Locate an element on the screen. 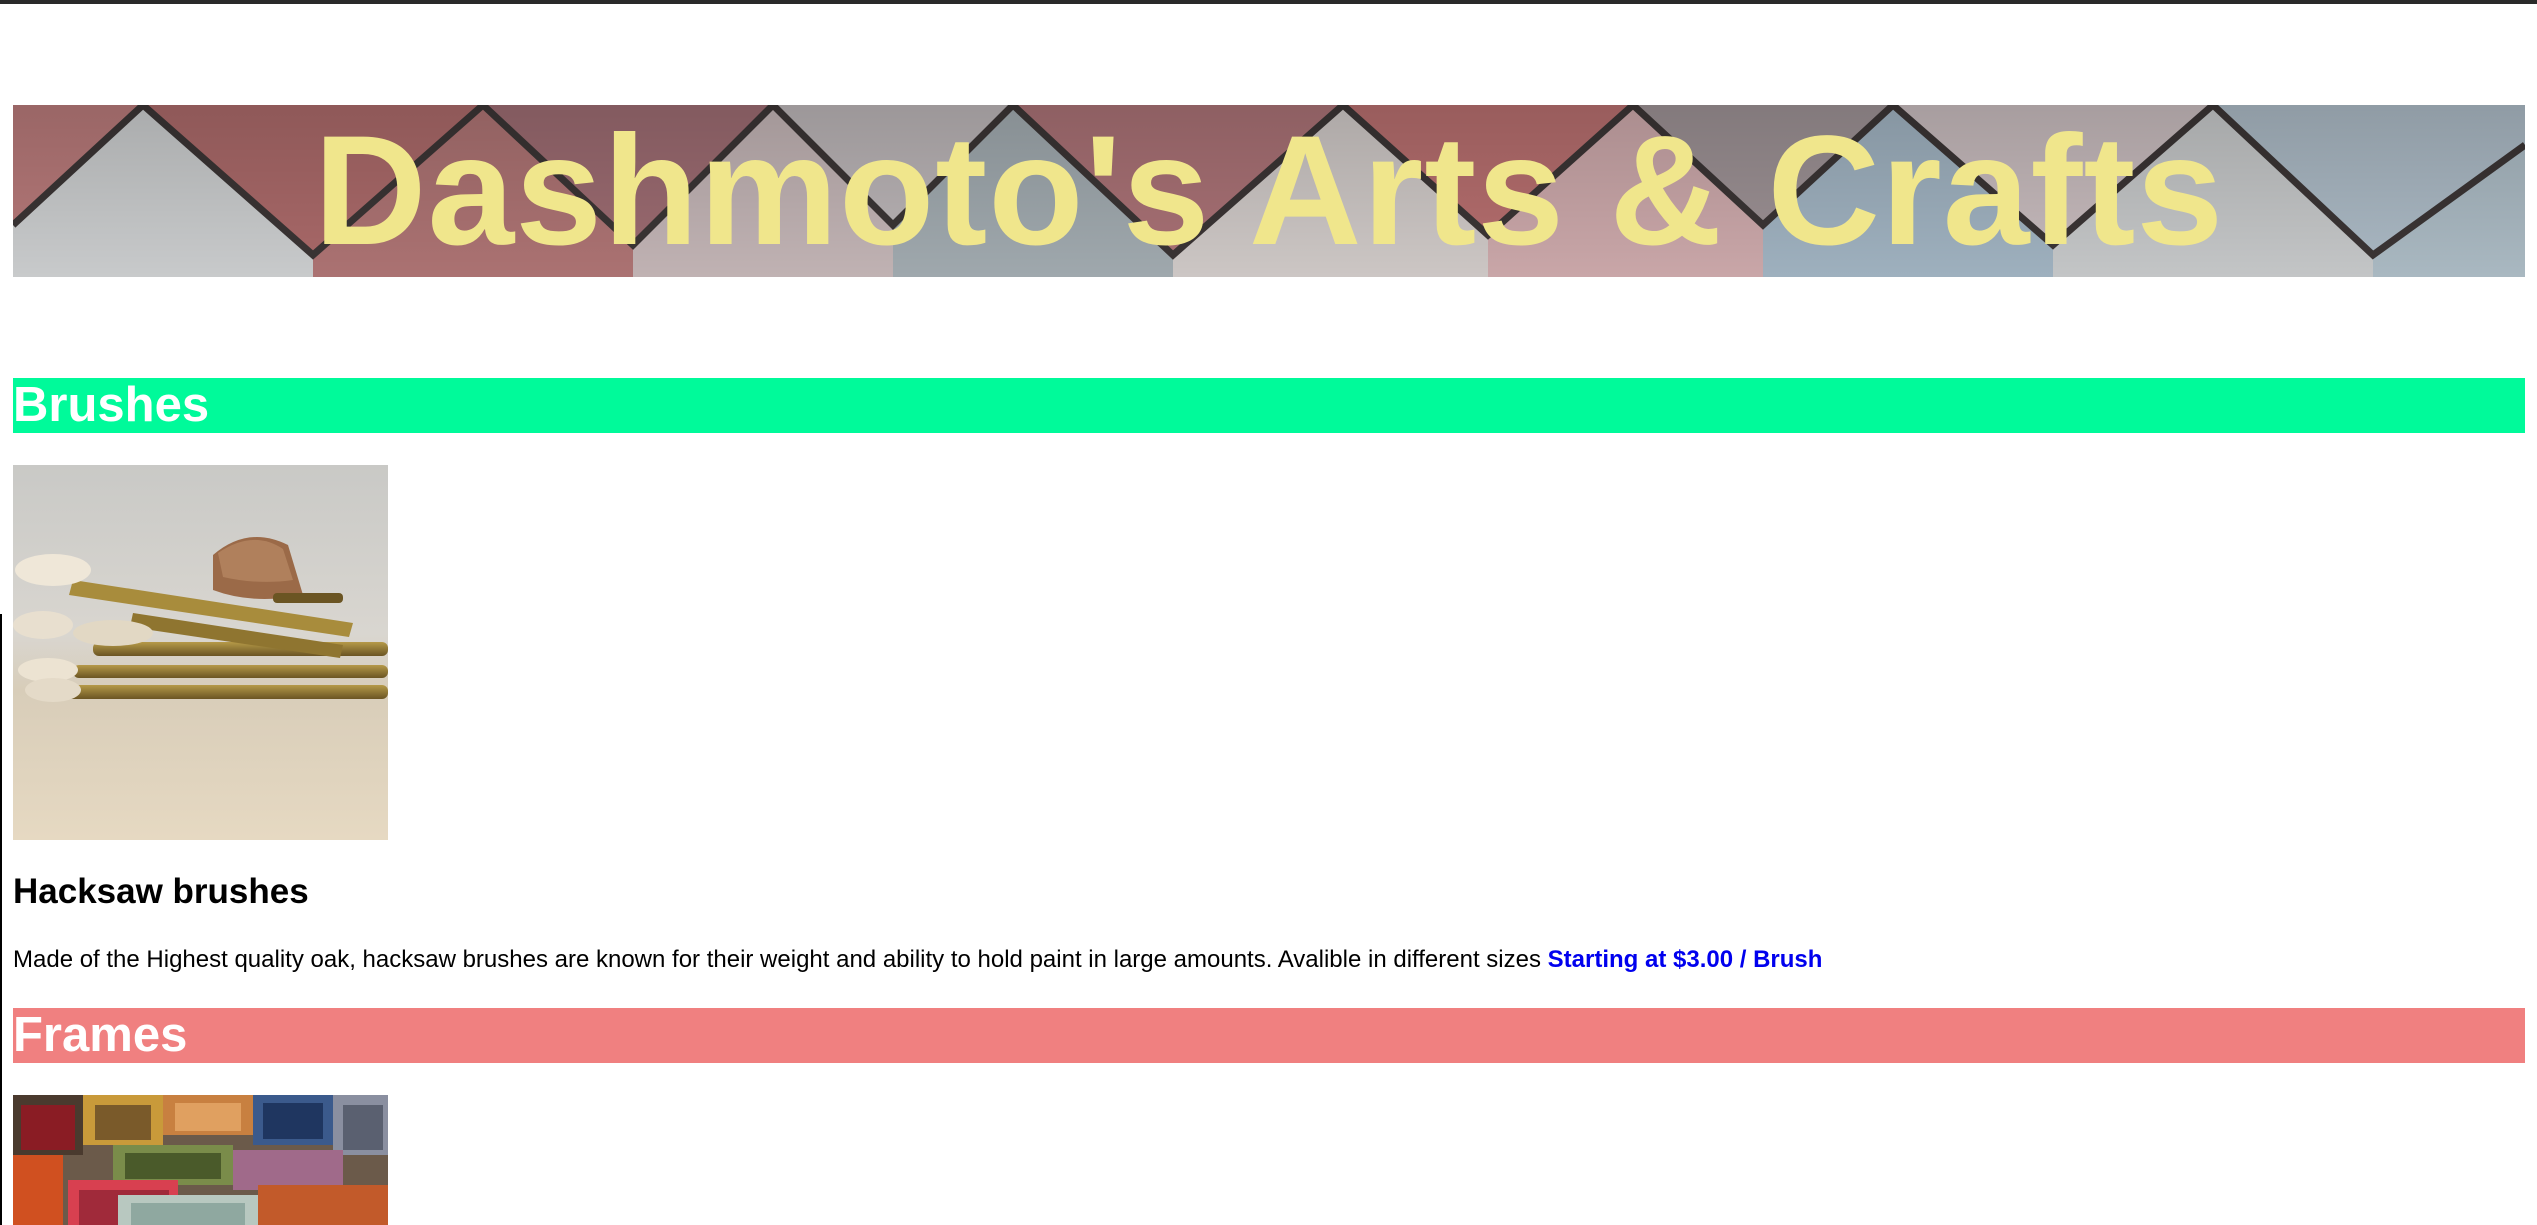 Image resolution: width=2537 pixels, height=1225 pixels. hacksaw-brushes-image is located at coordinates (200, 652).